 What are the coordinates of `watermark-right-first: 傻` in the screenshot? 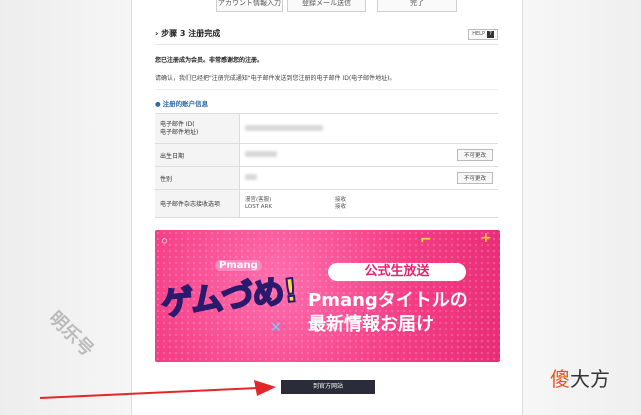 It's located at (560, 379).